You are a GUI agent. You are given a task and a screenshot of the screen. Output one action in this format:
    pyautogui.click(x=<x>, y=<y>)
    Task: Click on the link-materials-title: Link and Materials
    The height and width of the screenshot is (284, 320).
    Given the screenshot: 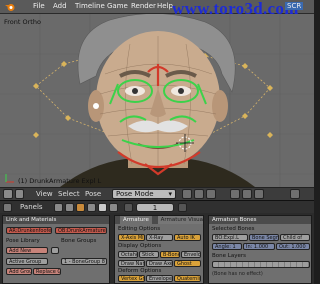 What is the action you would take?
    pyautogui.click(x=56, y=220)
    